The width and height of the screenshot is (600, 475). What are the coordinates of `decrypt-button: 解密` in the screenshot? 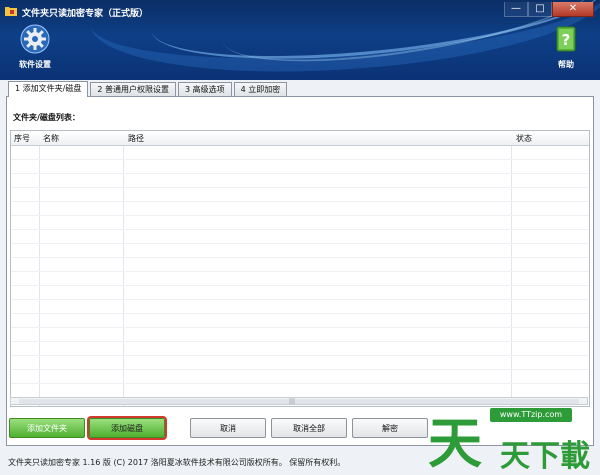 It's located at (390, 428).